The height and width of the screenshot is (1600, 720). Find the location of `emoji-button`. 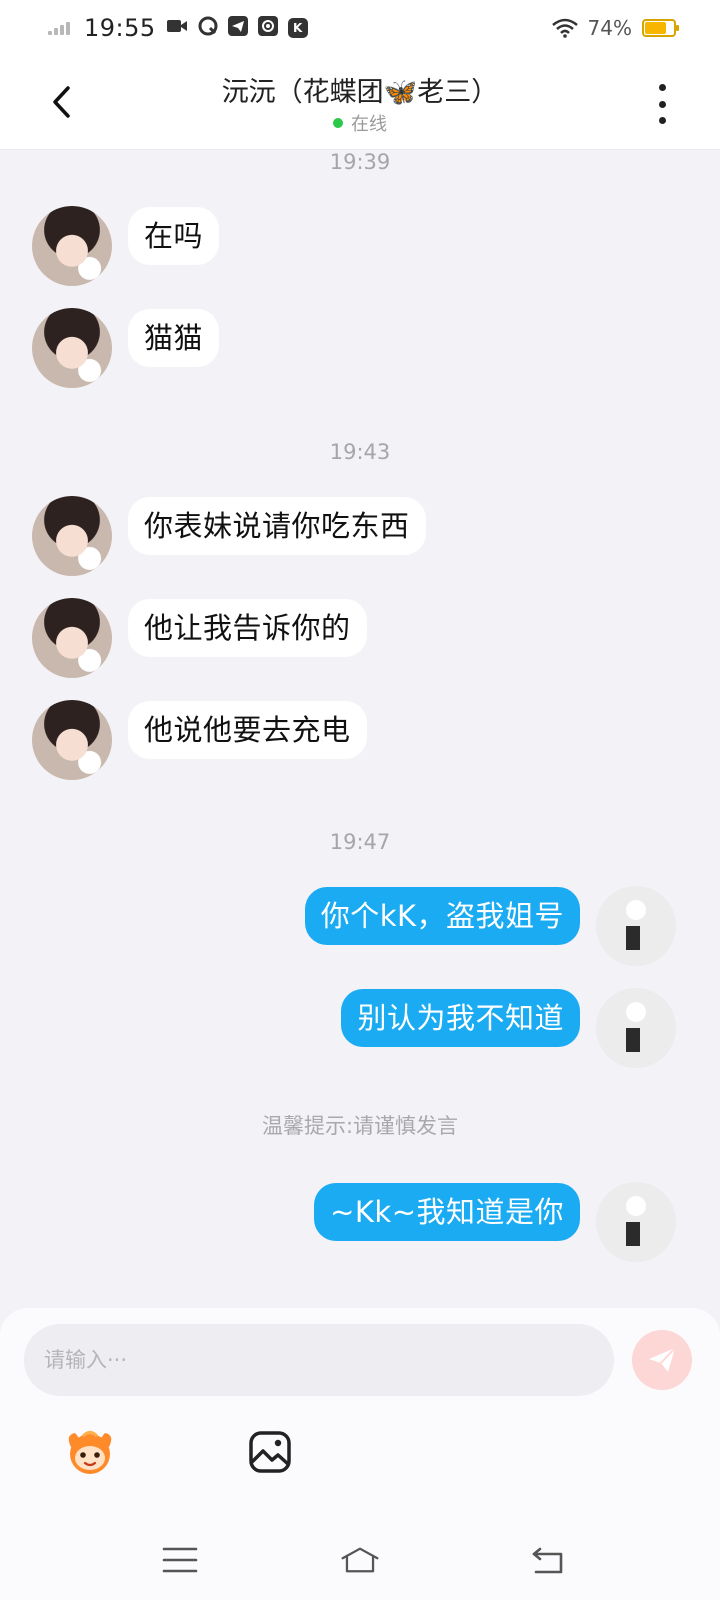

emoji-button is located at coordinates (90, 1452).